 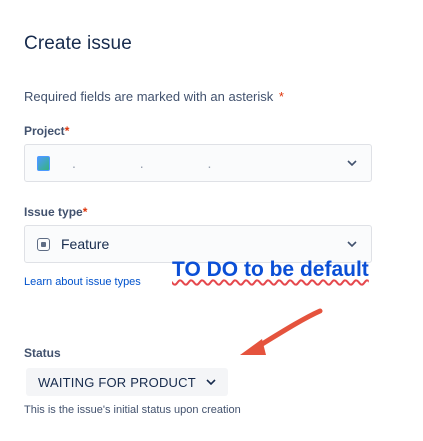 What do you see at coordinates (85, 244) in the screenshot?
I see `issue-type-select-value: Feature` at bounding box center [85, 244].